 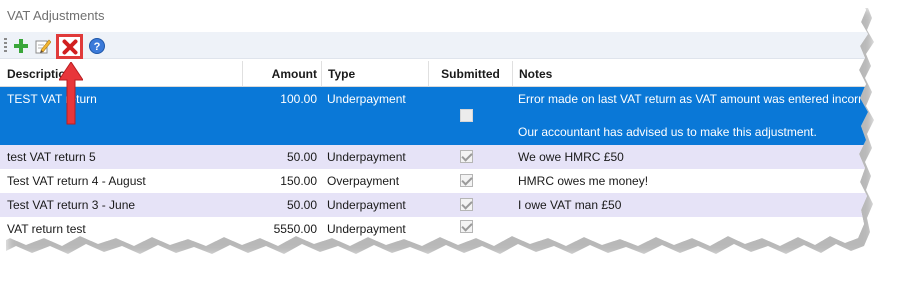 I want to click on add-button, so click(x=20, y=45).